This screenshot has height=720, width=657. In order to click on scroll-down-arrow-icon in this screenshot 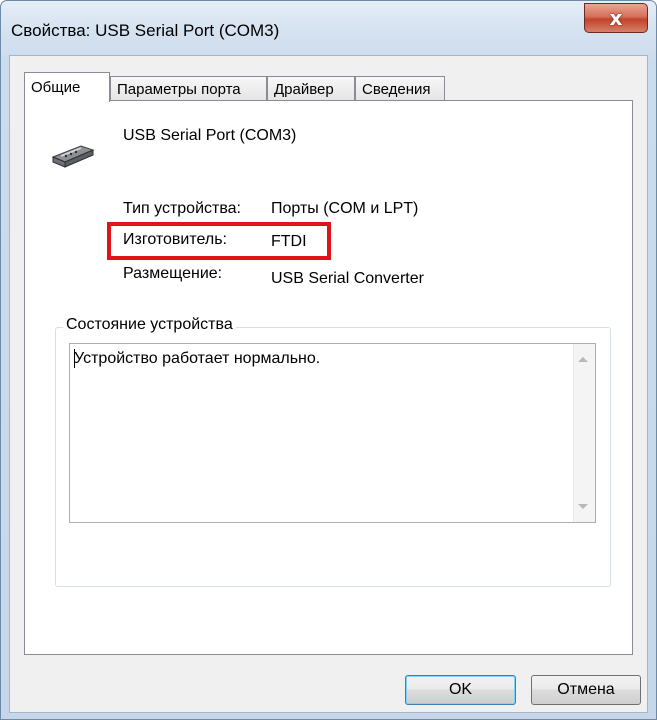, I will do `click(583, 506)`.